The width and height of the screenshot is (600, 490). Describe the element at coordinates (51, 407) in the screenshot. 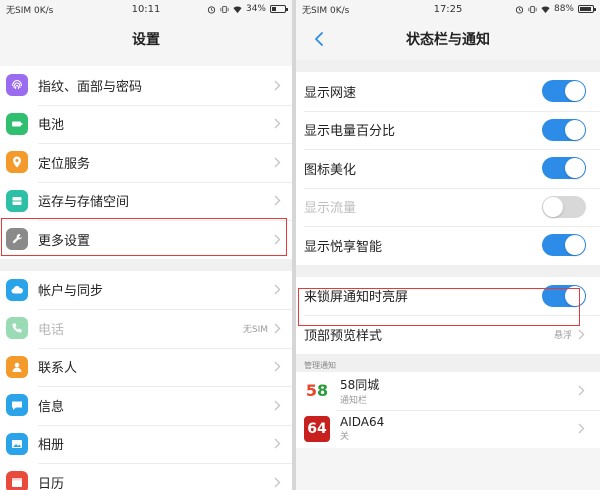

I see `settings-item-label: 信息` at that location.